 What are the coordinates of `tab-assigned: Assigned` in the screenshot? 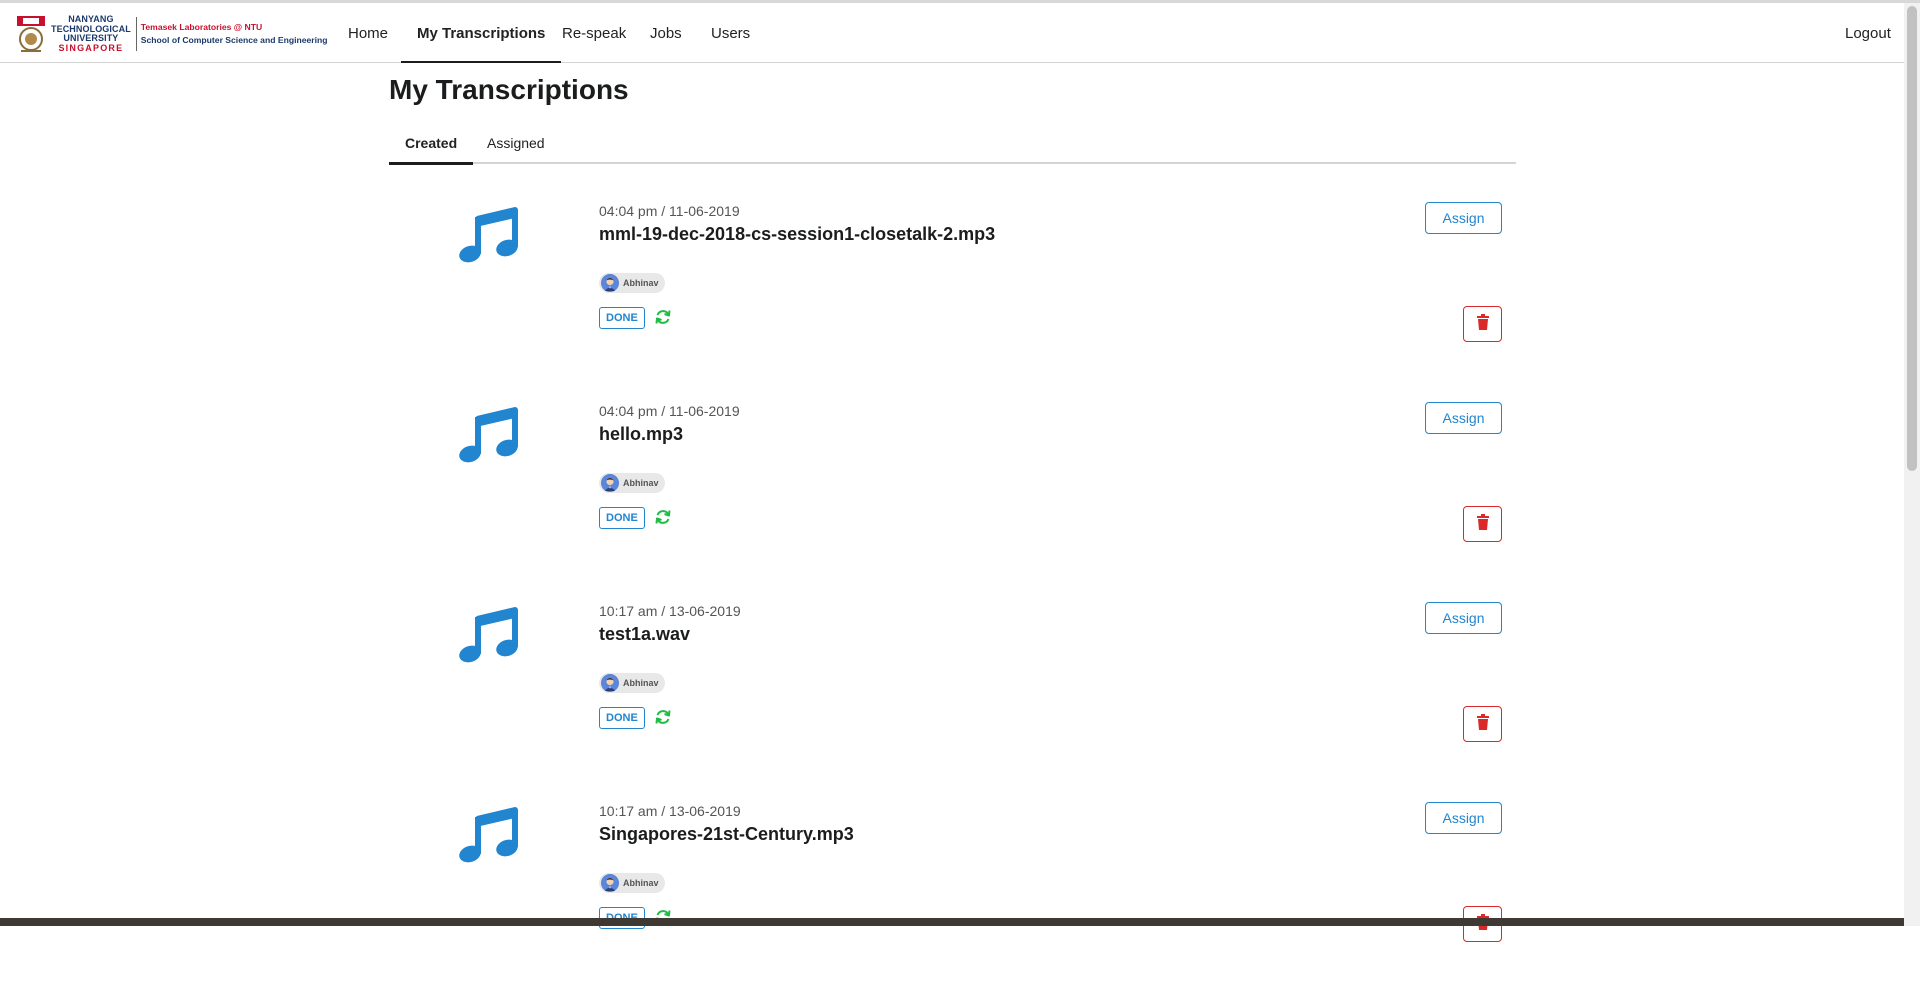 It's located at (516, 144).